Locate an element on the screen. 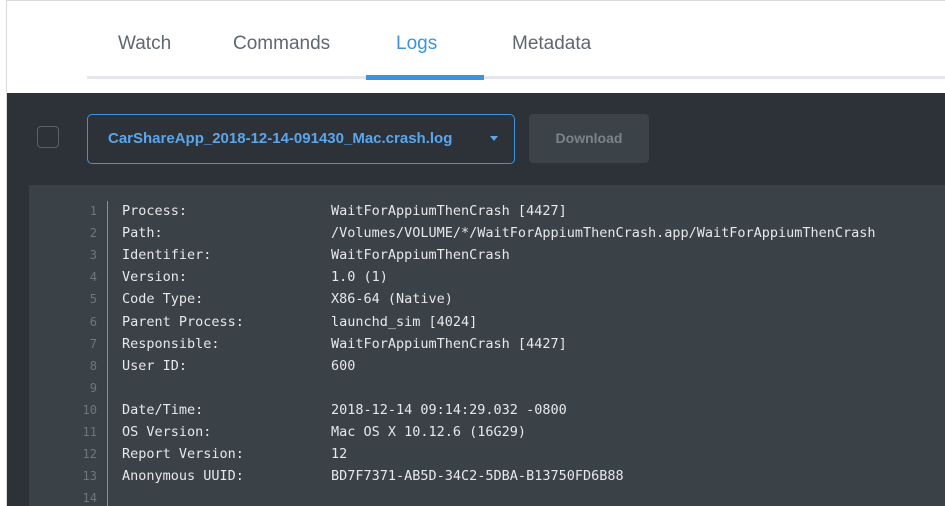 Image resolution: width=945 pixels, height=506 pixels. log-field-value: X86-64 (Native) is located at coordinates (392, 299).